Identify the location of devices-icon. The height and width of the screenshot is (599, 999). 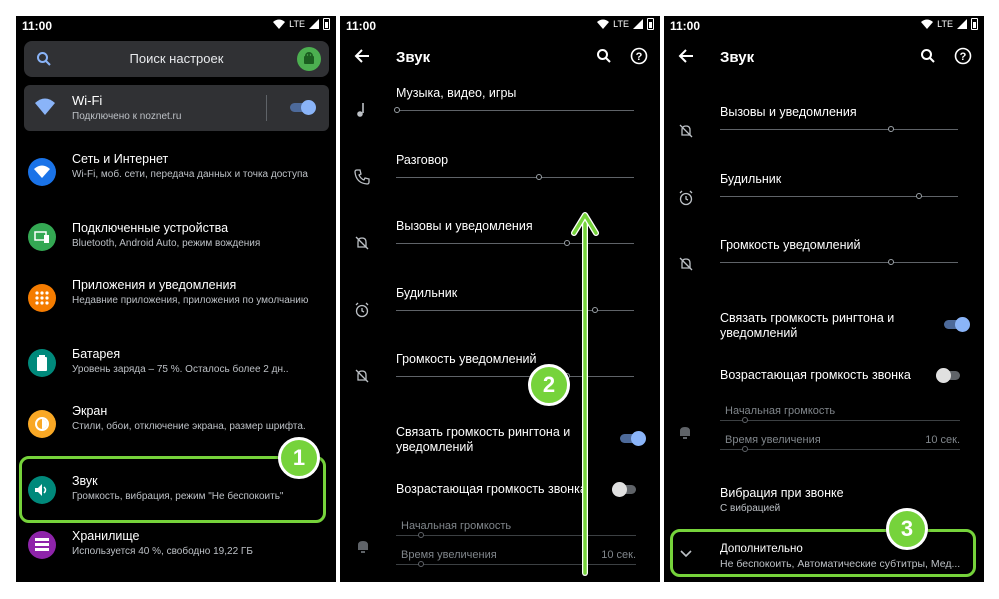
(42, 237).